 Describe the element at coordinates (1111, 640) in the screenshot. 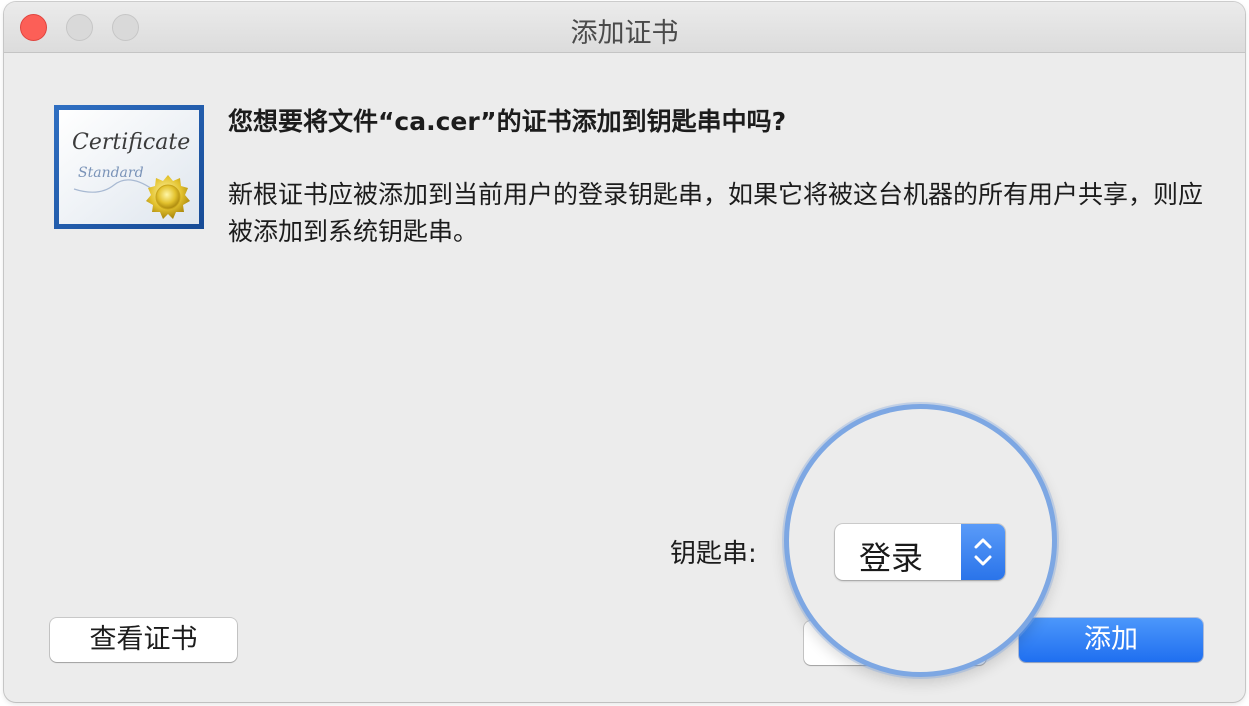

I see `add-button: 添加` at that location.